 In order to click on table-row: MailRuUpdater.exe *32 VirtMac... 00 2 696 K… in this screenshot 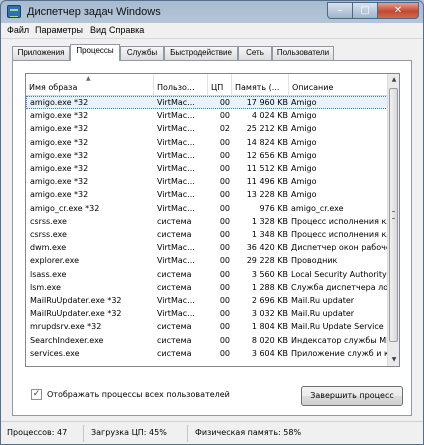, I will do `click(207, 300)`.